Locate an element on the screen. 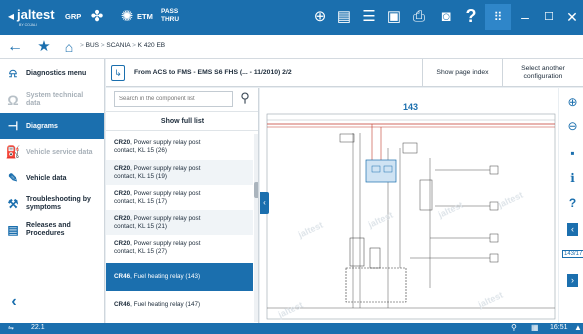 This screenshot has height=334, width=583. sidebar-item-vehicle-service-data: ⛽ Vehicle service data is located at coordinates (52, 152).